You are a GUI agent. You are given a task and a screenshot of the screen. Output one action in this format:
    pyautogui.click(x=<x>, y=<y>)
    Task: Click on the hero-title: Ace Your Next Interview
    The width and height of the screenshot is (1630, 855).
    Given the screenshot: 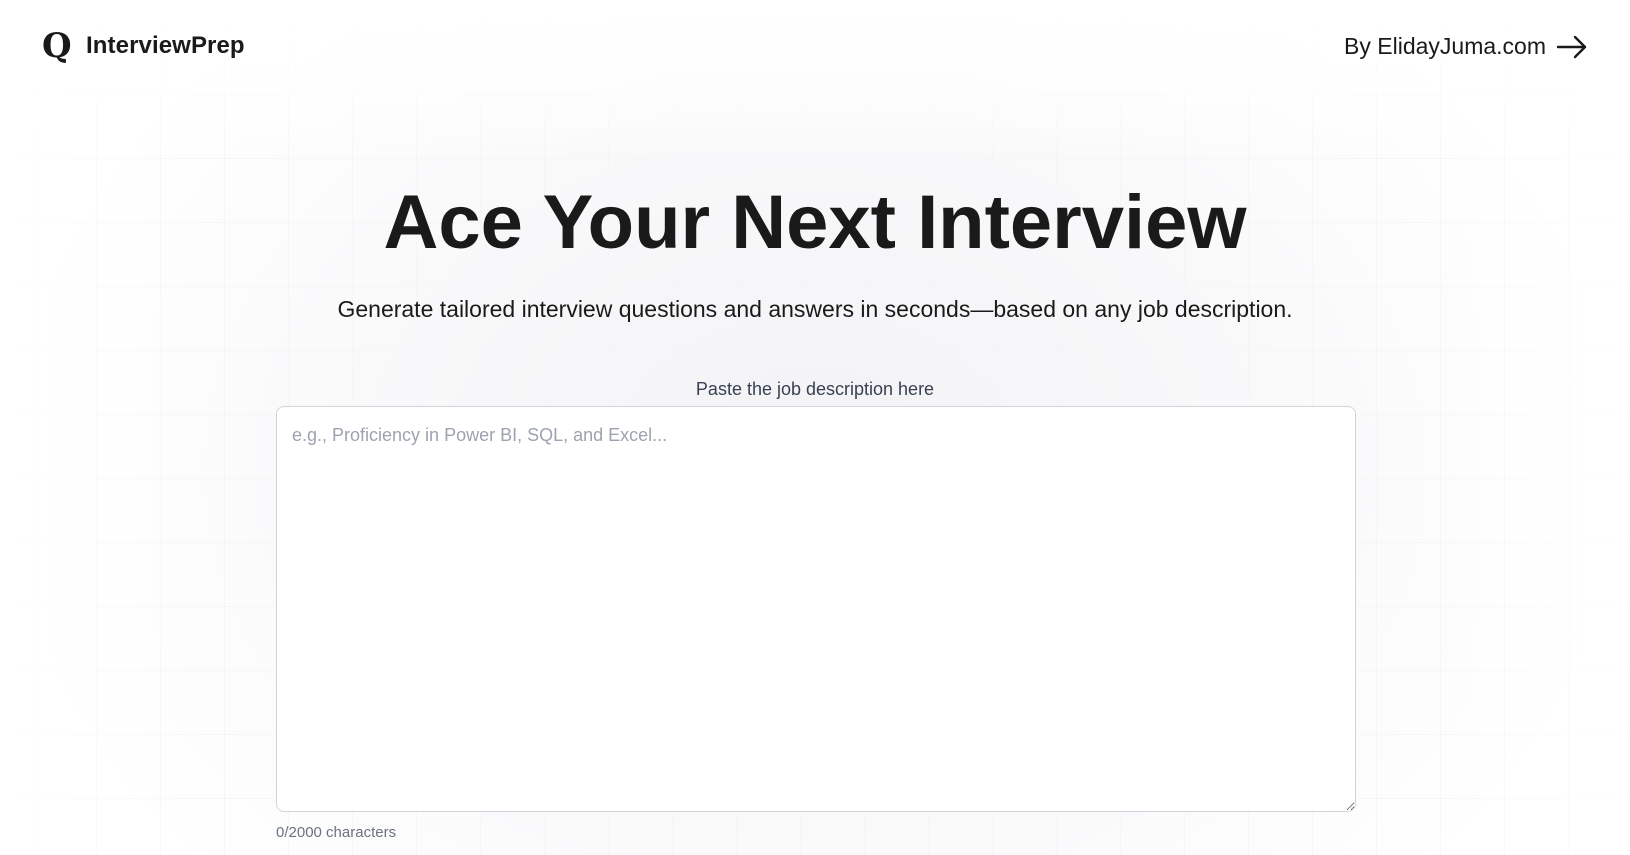 What is the action you would take?
    pyautogui.click(x=815, y=222)
    